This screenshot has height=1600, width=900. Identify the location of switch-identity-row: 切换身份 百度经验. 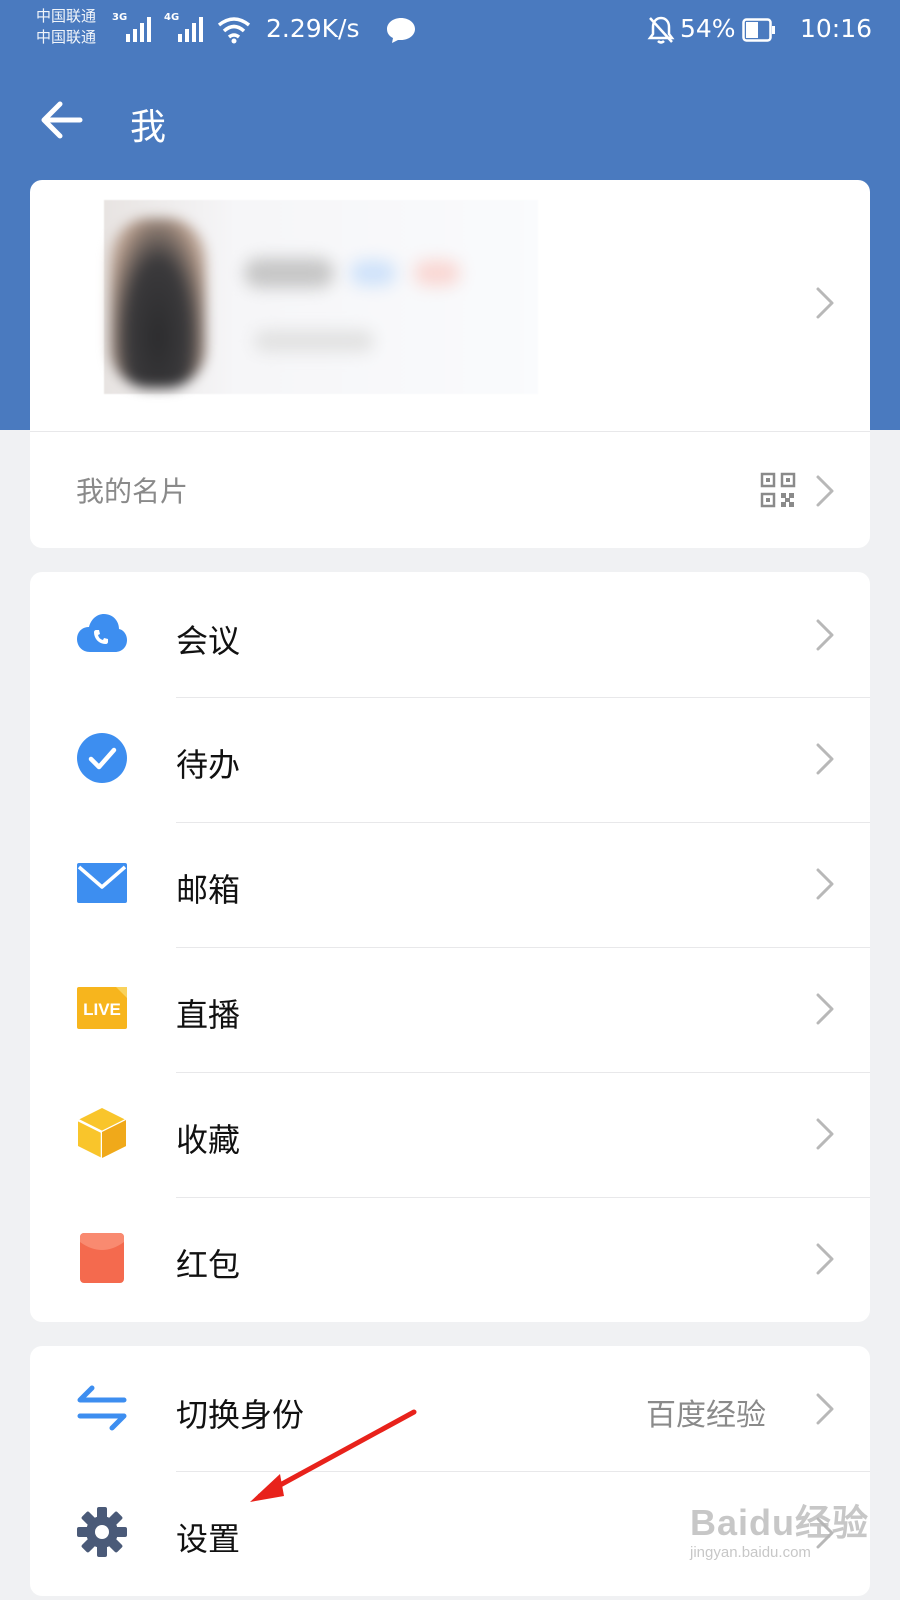
(450, 1408).